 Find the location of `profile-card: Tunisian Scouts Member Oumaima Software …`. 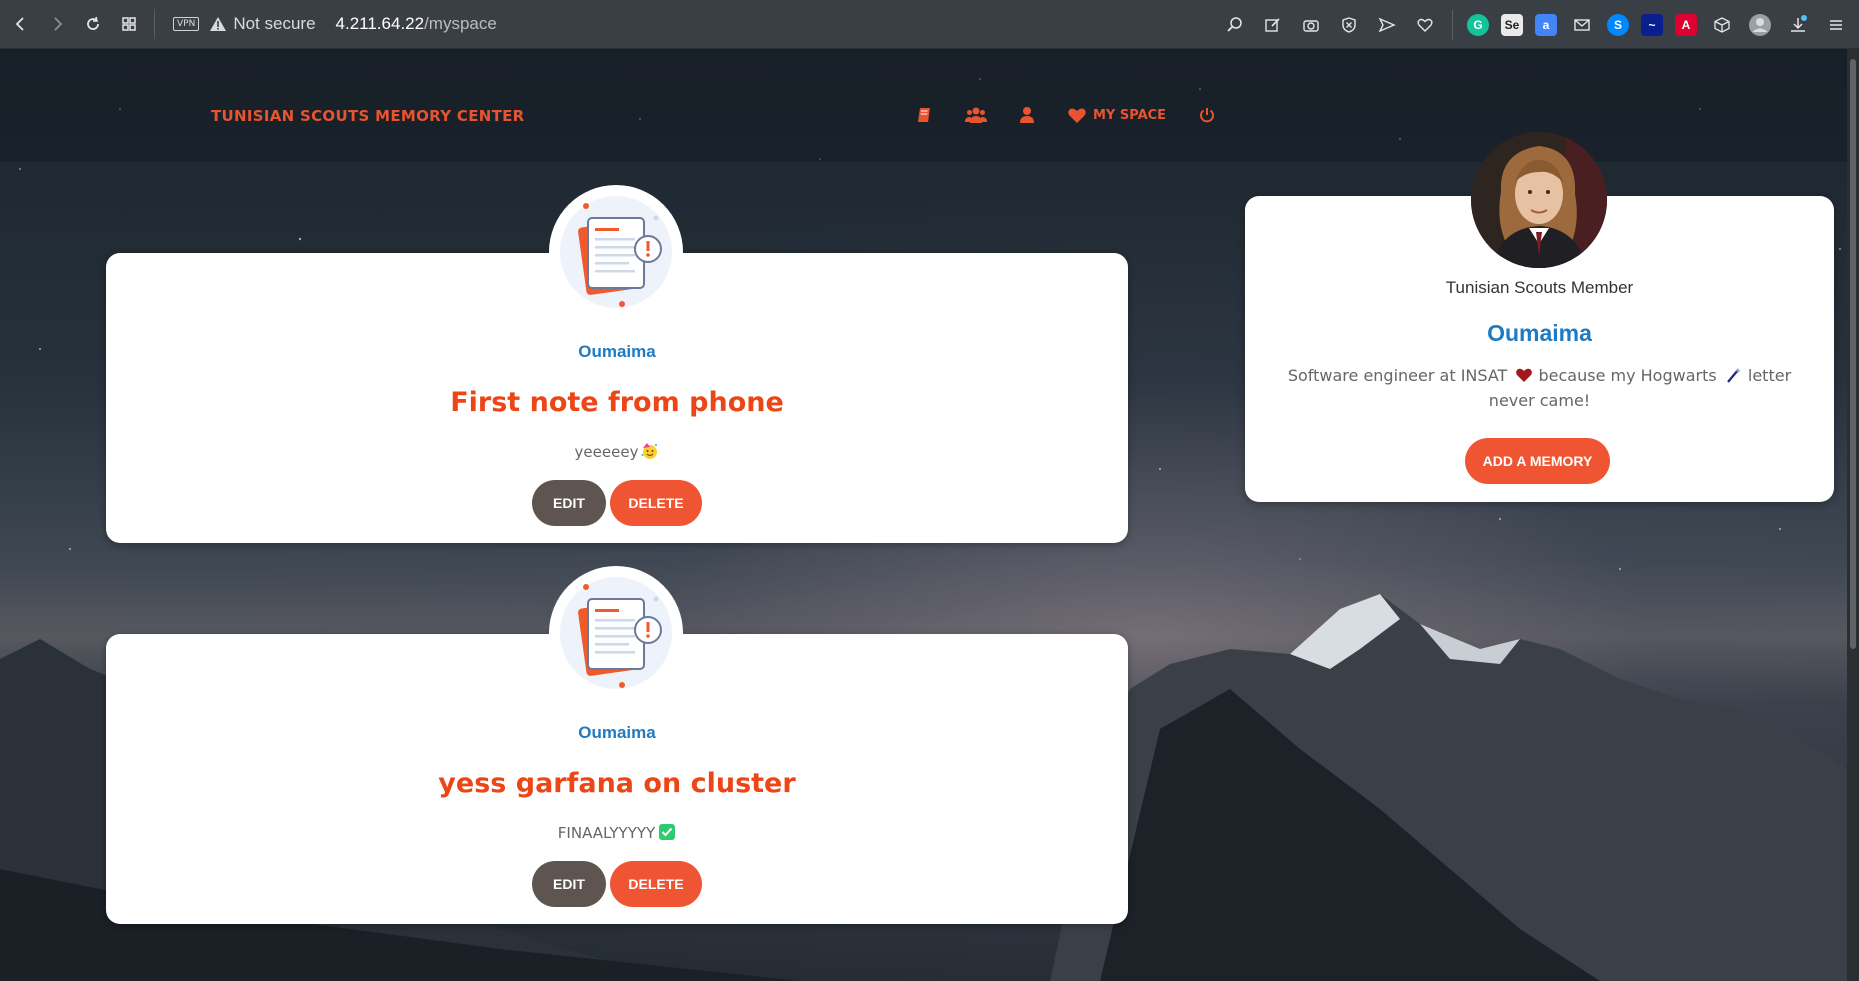

profile-card: Tunisian Scouts Member Oumaima Software … is located at coordinates (1539, 317).